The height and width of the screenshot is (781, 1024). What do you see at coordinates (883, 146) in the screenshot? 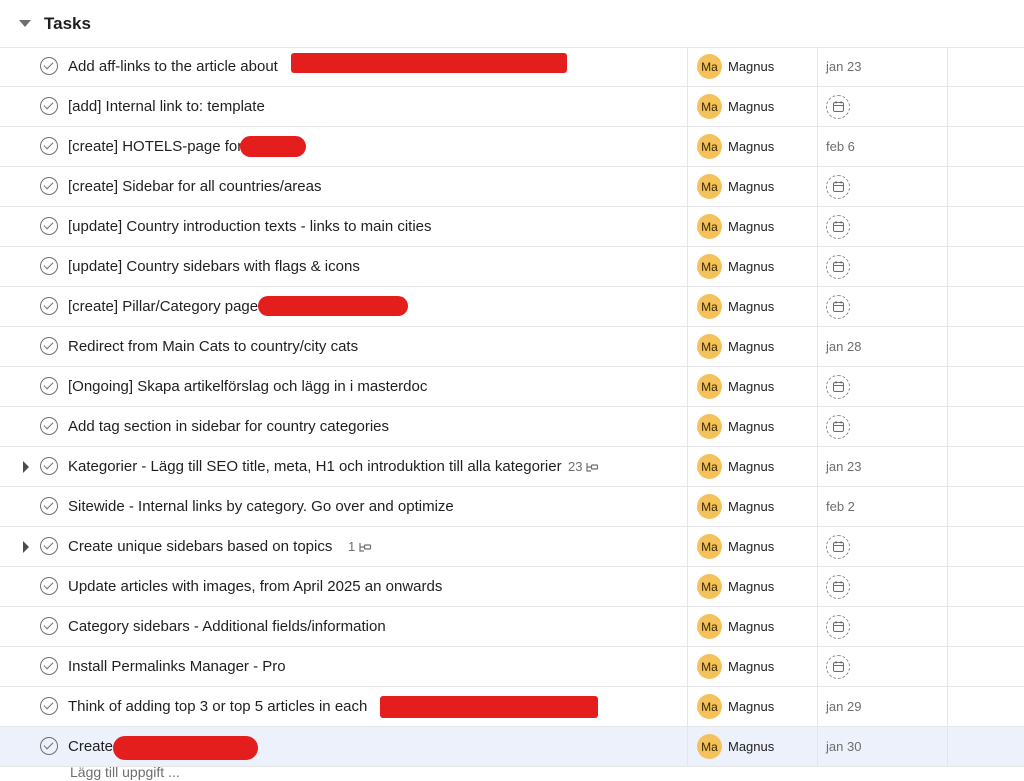
I see `due-date-cell: feb 6` at bounding box center [883, 146].